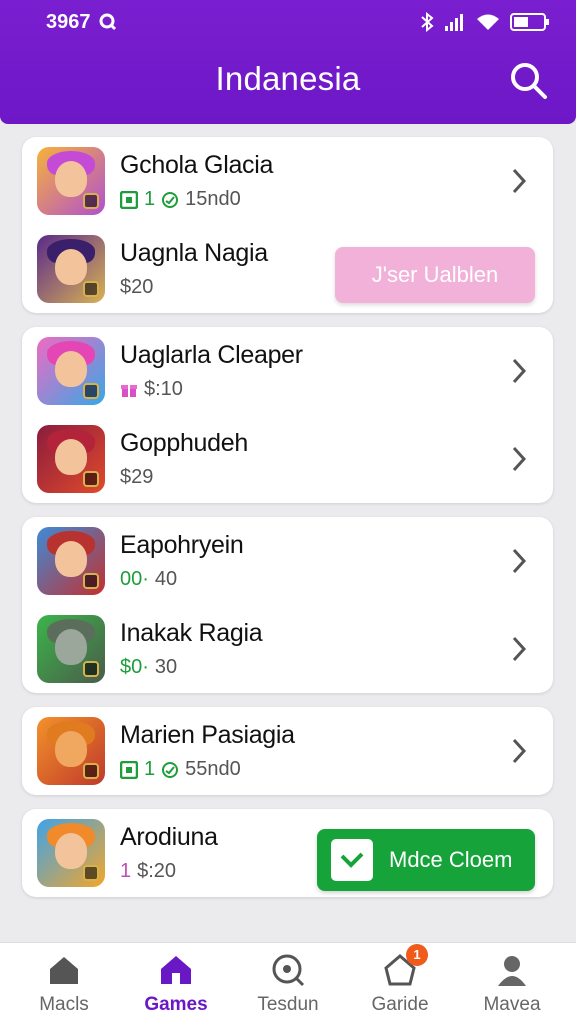  What do you see at coordinates (213, 199) in the screenshot?
I see `game-meta: 15nd0` at bounding box center [213, 199].